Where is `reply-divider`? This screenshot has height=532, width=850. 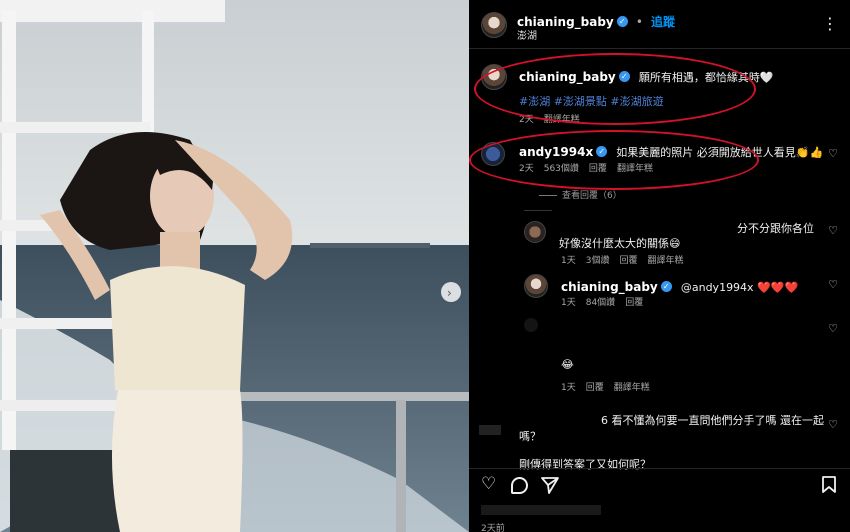 reply-divider is located at coordinates (538, 210).